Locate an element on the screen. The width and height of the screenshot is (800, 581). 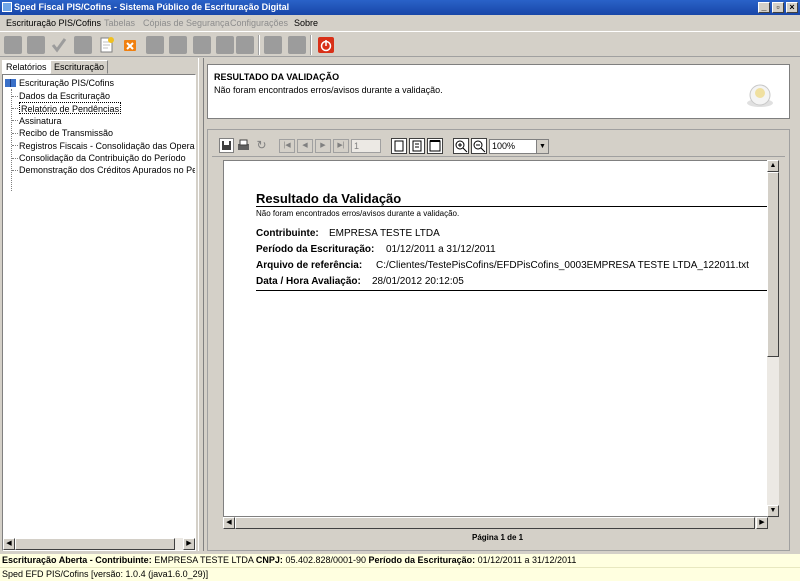
new-document-icon is located at coordinates (13, 45).